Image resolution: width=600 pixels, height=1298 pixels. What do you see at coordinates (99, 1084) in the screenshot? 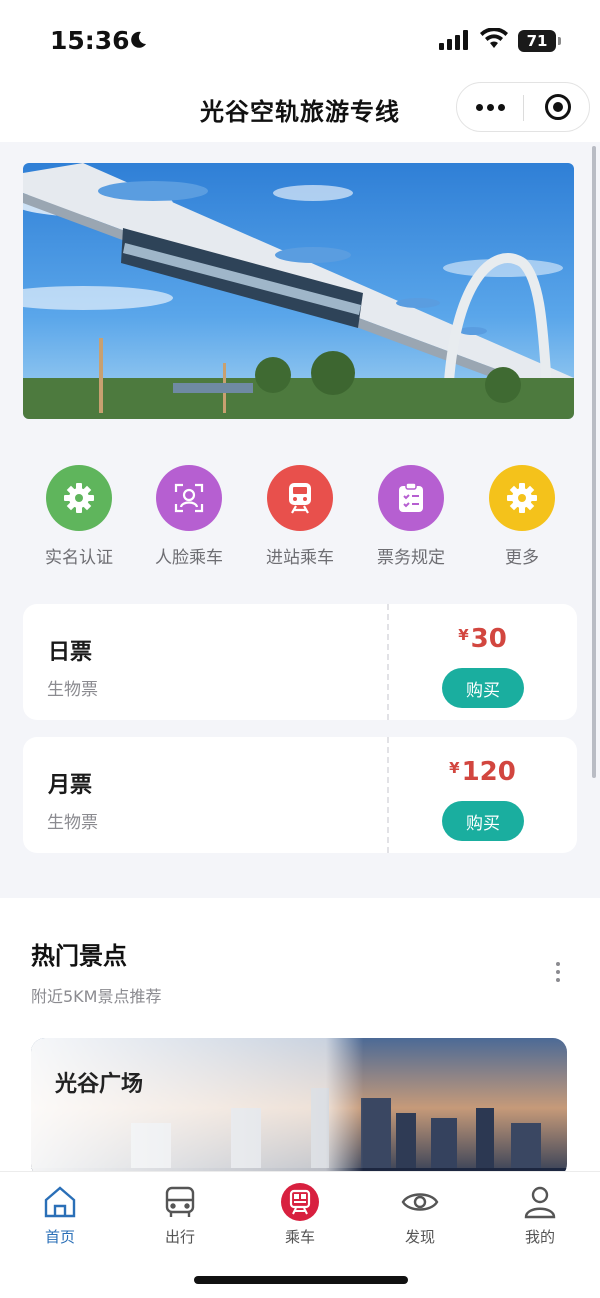
I see `attraction-name: 光谷广场` at bounding box center [99, 1084].